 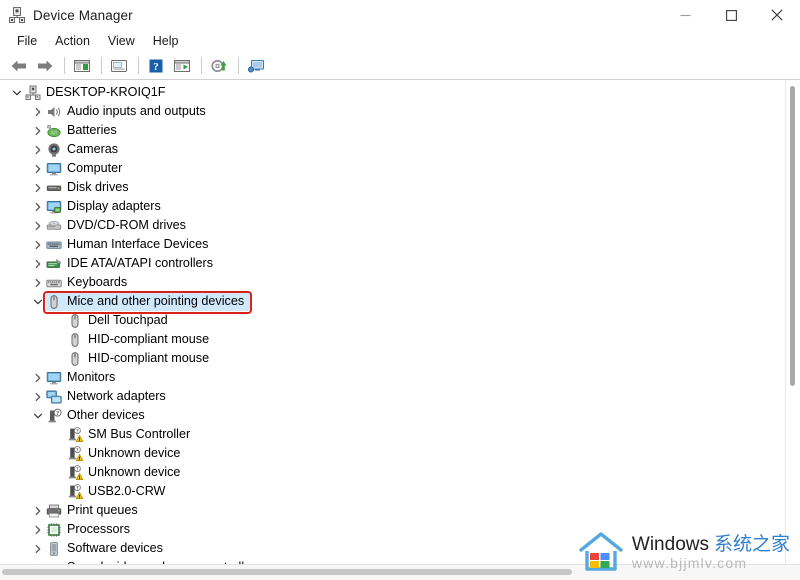 What do you see at coordinates (139, 434) in the screenshot?
I see `tree-item-label: SM Bus Controller` at bounding box center [139, 434].